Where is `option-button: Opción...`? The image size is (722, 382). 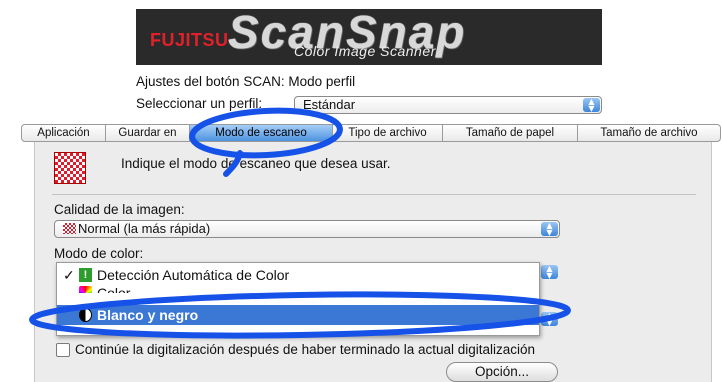
option-button: Opción... is located at coordinates (502, 372).